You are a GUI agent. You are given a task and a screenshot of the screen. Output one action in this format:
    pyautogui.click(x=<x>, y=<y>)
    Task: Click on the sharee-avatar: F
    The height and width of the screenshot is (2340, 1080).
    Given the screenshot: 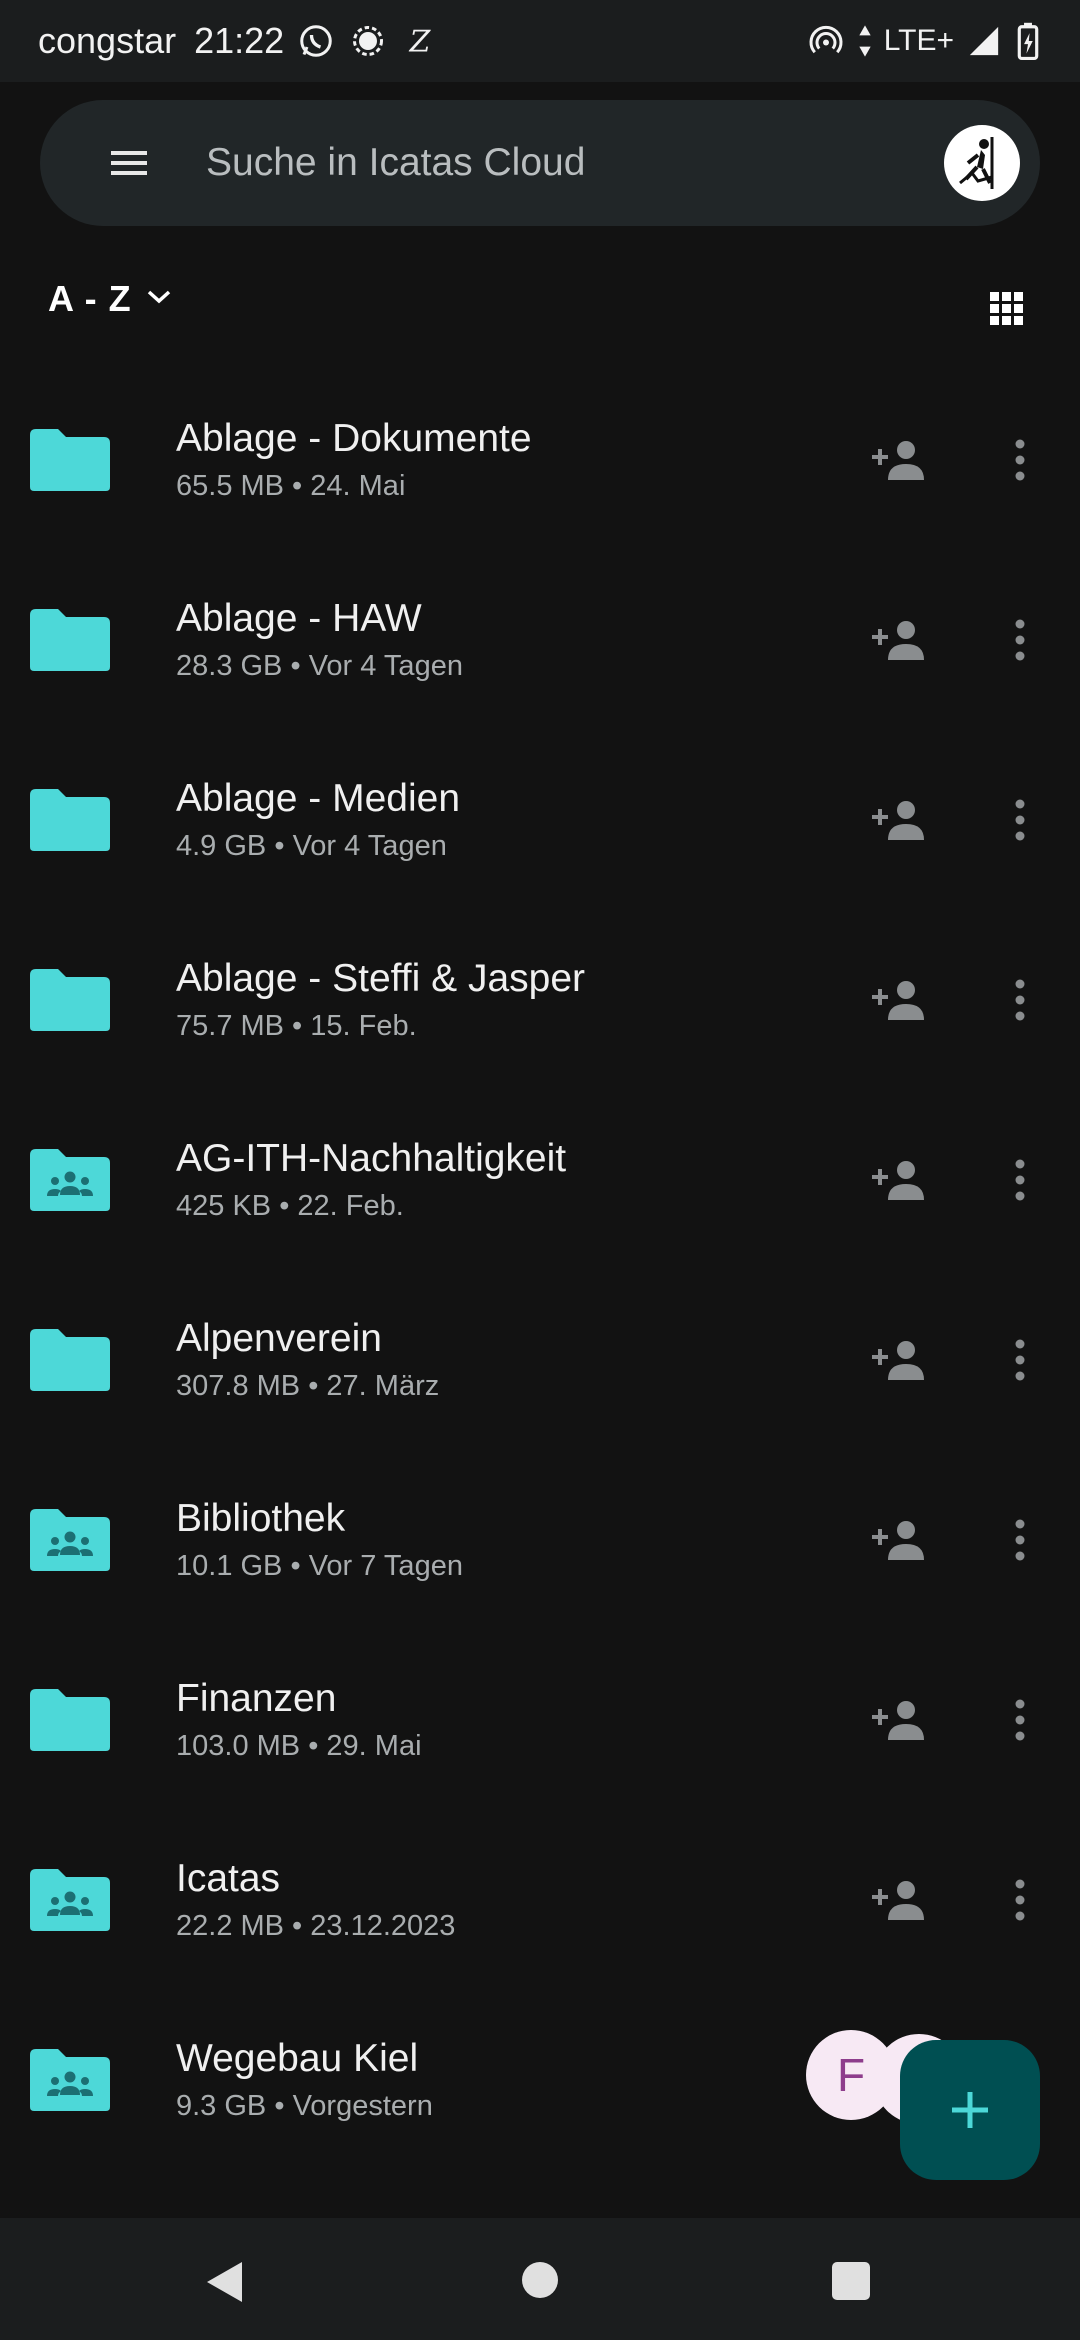 What is the action you would take?
    pyautogui.click(x=851, y=2075)
    